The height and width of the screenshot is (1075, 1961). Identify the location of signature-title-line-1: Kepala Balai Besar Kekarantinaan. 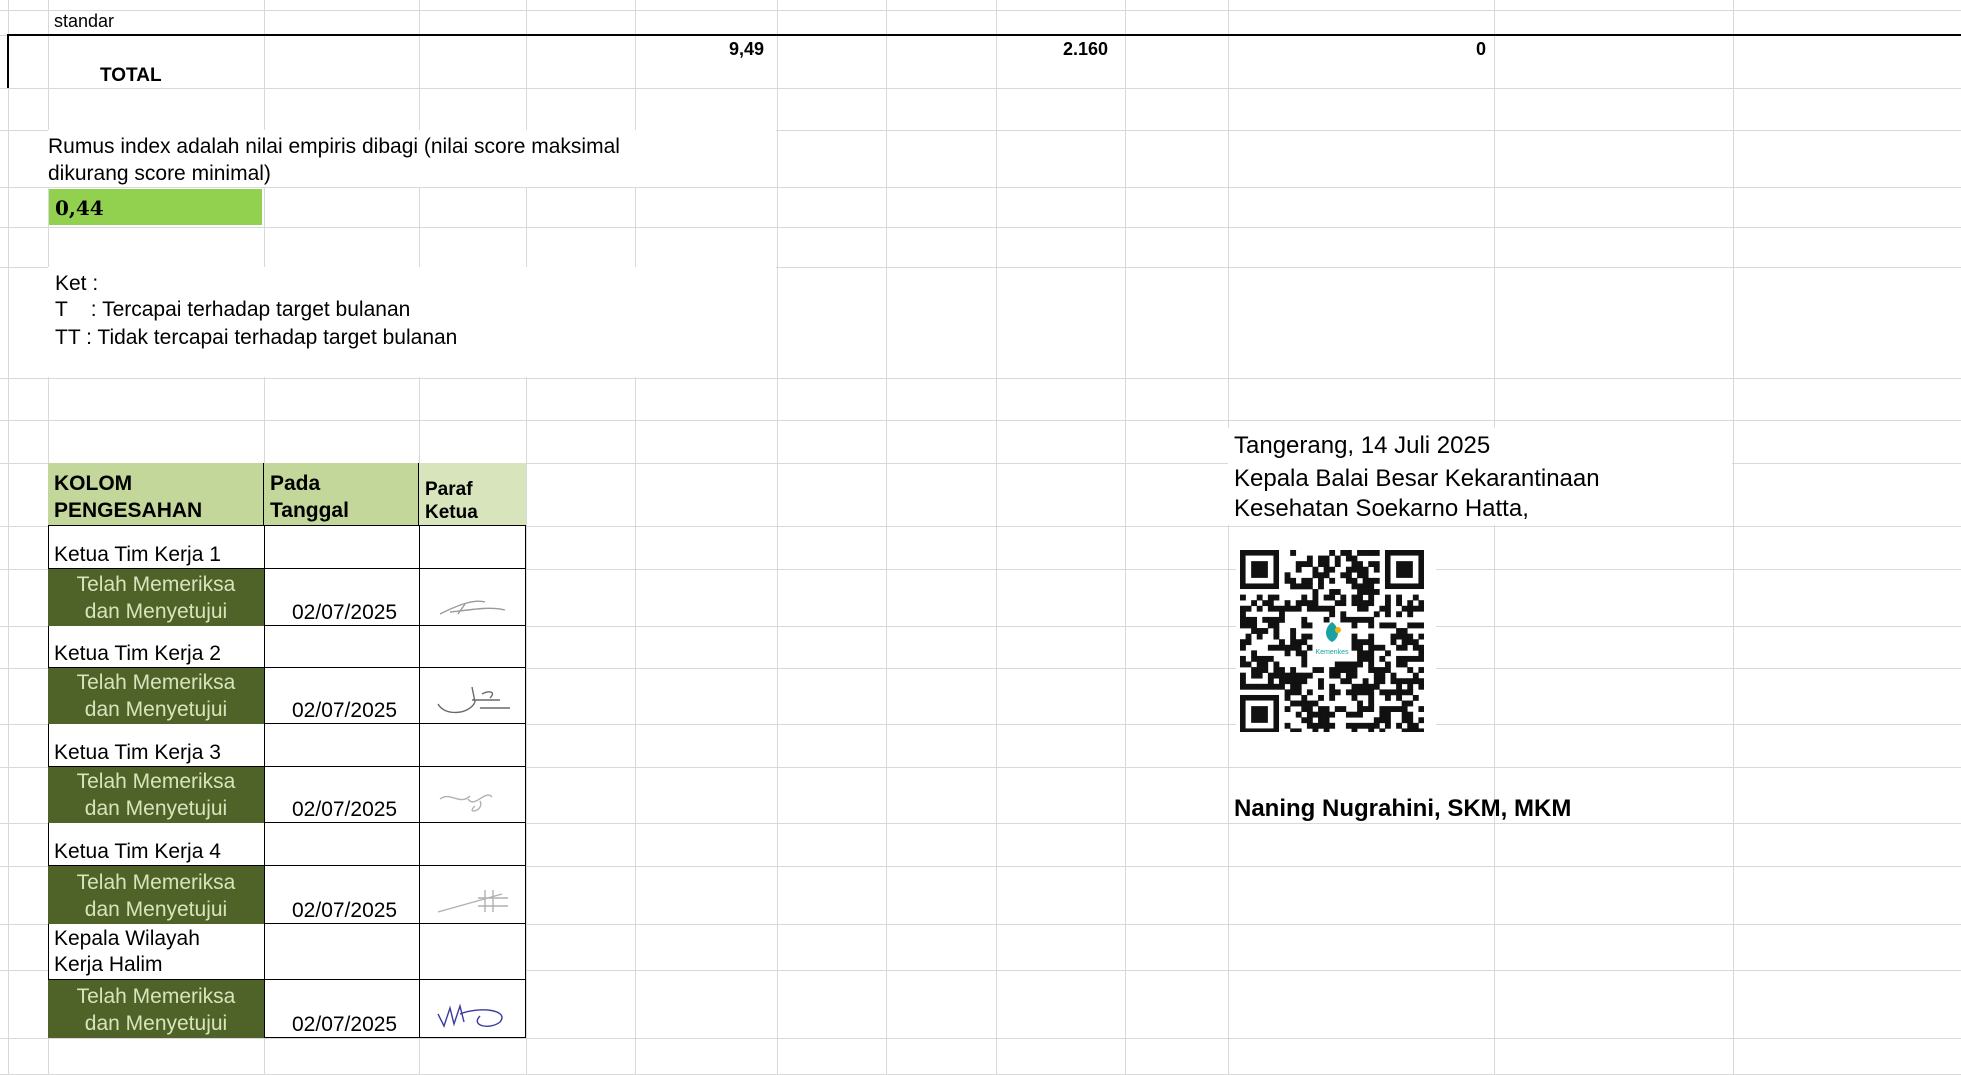
(1417, 478).